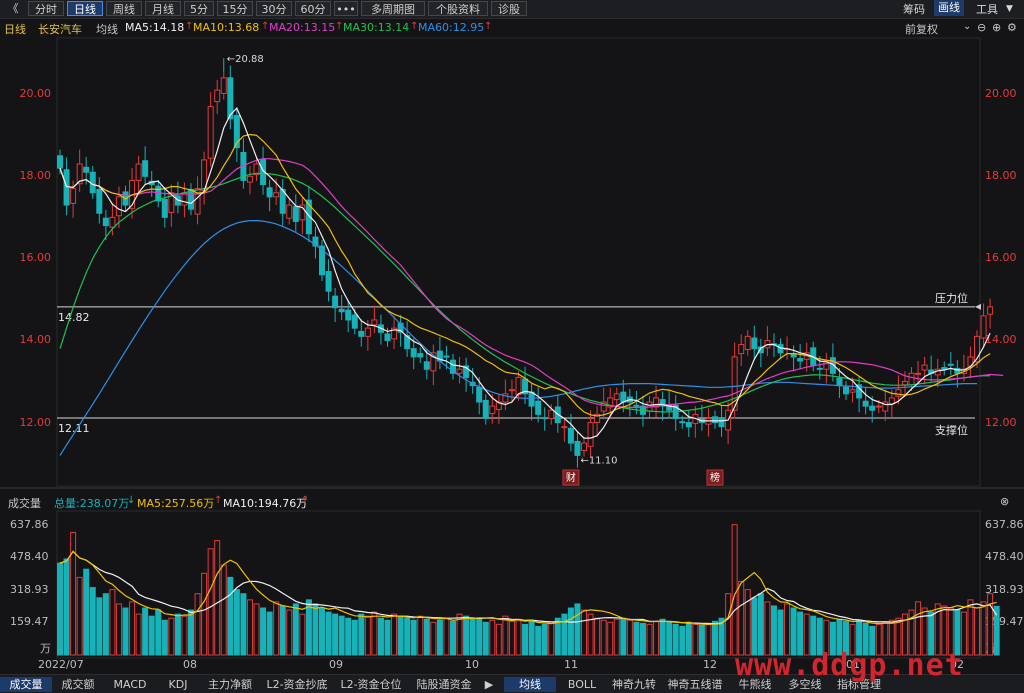 The width and height of the screenshot is (1024, 693). What do you see at coordinates (695, 684) in the screenshot?
I see `indicator-tab-11: 神奇五线谱` at bounding box center [695, 684].